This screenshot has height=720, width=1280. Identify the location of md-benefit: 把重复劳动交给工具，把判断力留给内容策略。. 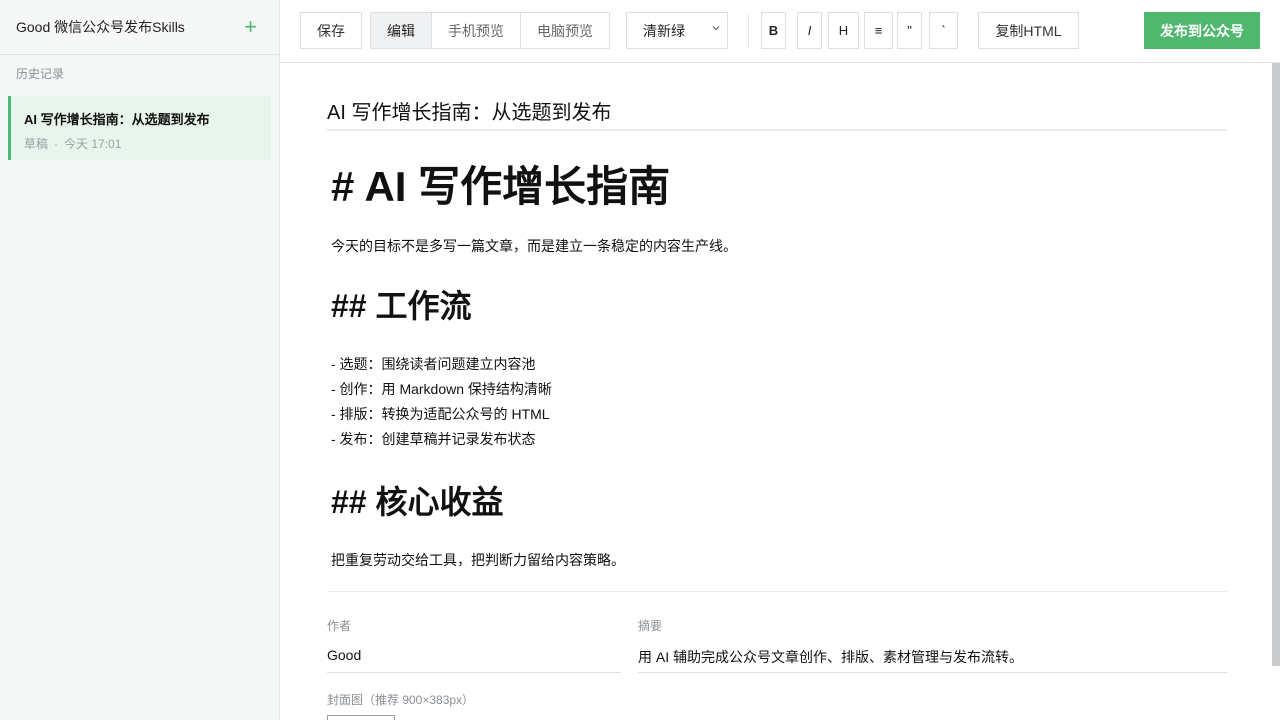
(478, 560).